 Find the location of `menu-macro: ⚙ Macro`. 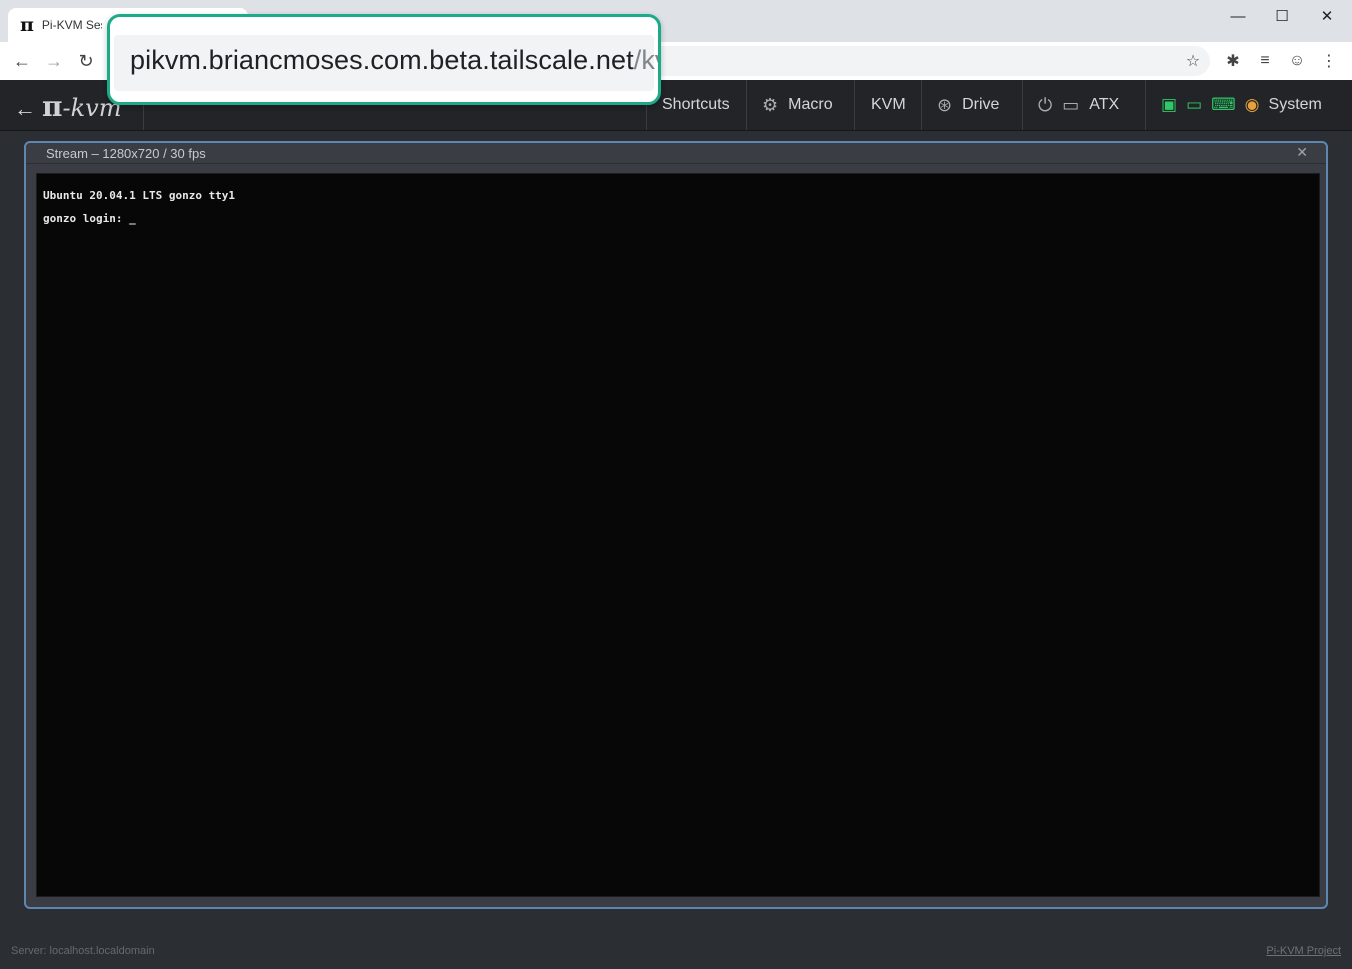

menu-macro: ⚙ Macro is located at coordinates (797, 105).